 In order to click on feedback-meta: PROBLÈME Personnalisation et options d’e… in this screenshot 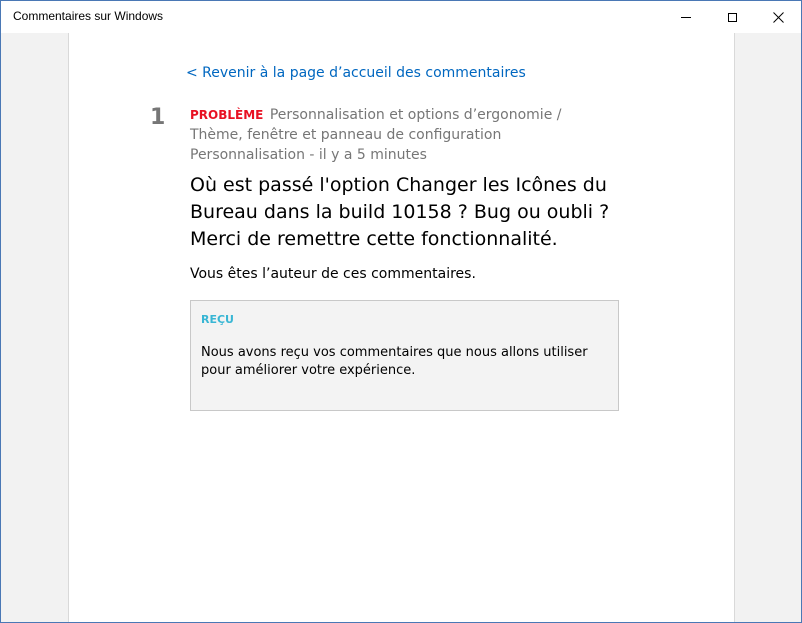, I will do `click(400, 135)`.